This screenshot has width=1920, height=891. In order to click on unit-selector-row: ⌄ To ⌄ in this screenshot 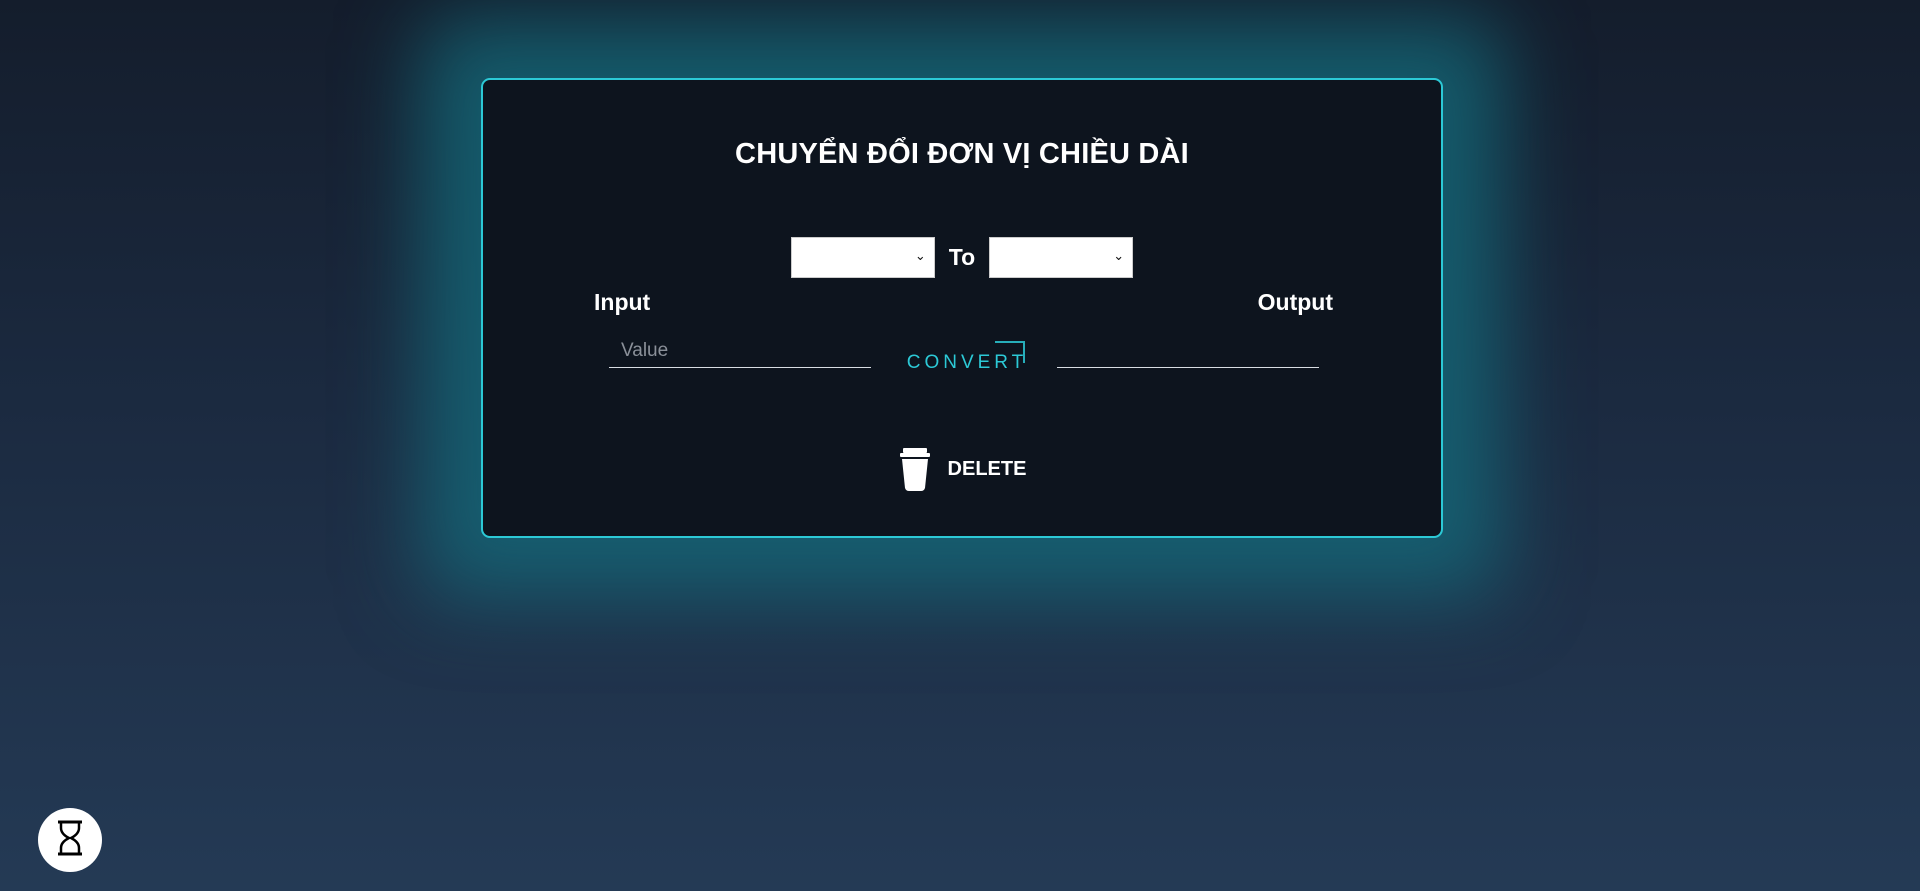, I will do `click(962, 257)`.